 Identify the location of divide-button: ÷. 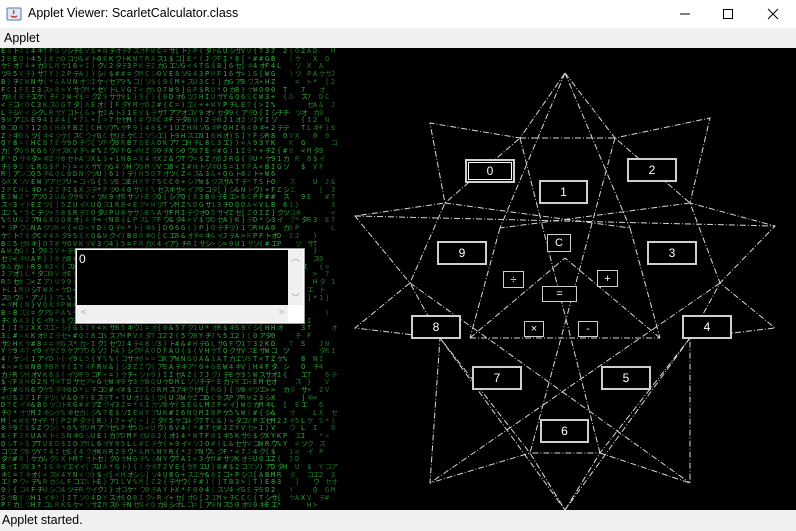
(513, 279).